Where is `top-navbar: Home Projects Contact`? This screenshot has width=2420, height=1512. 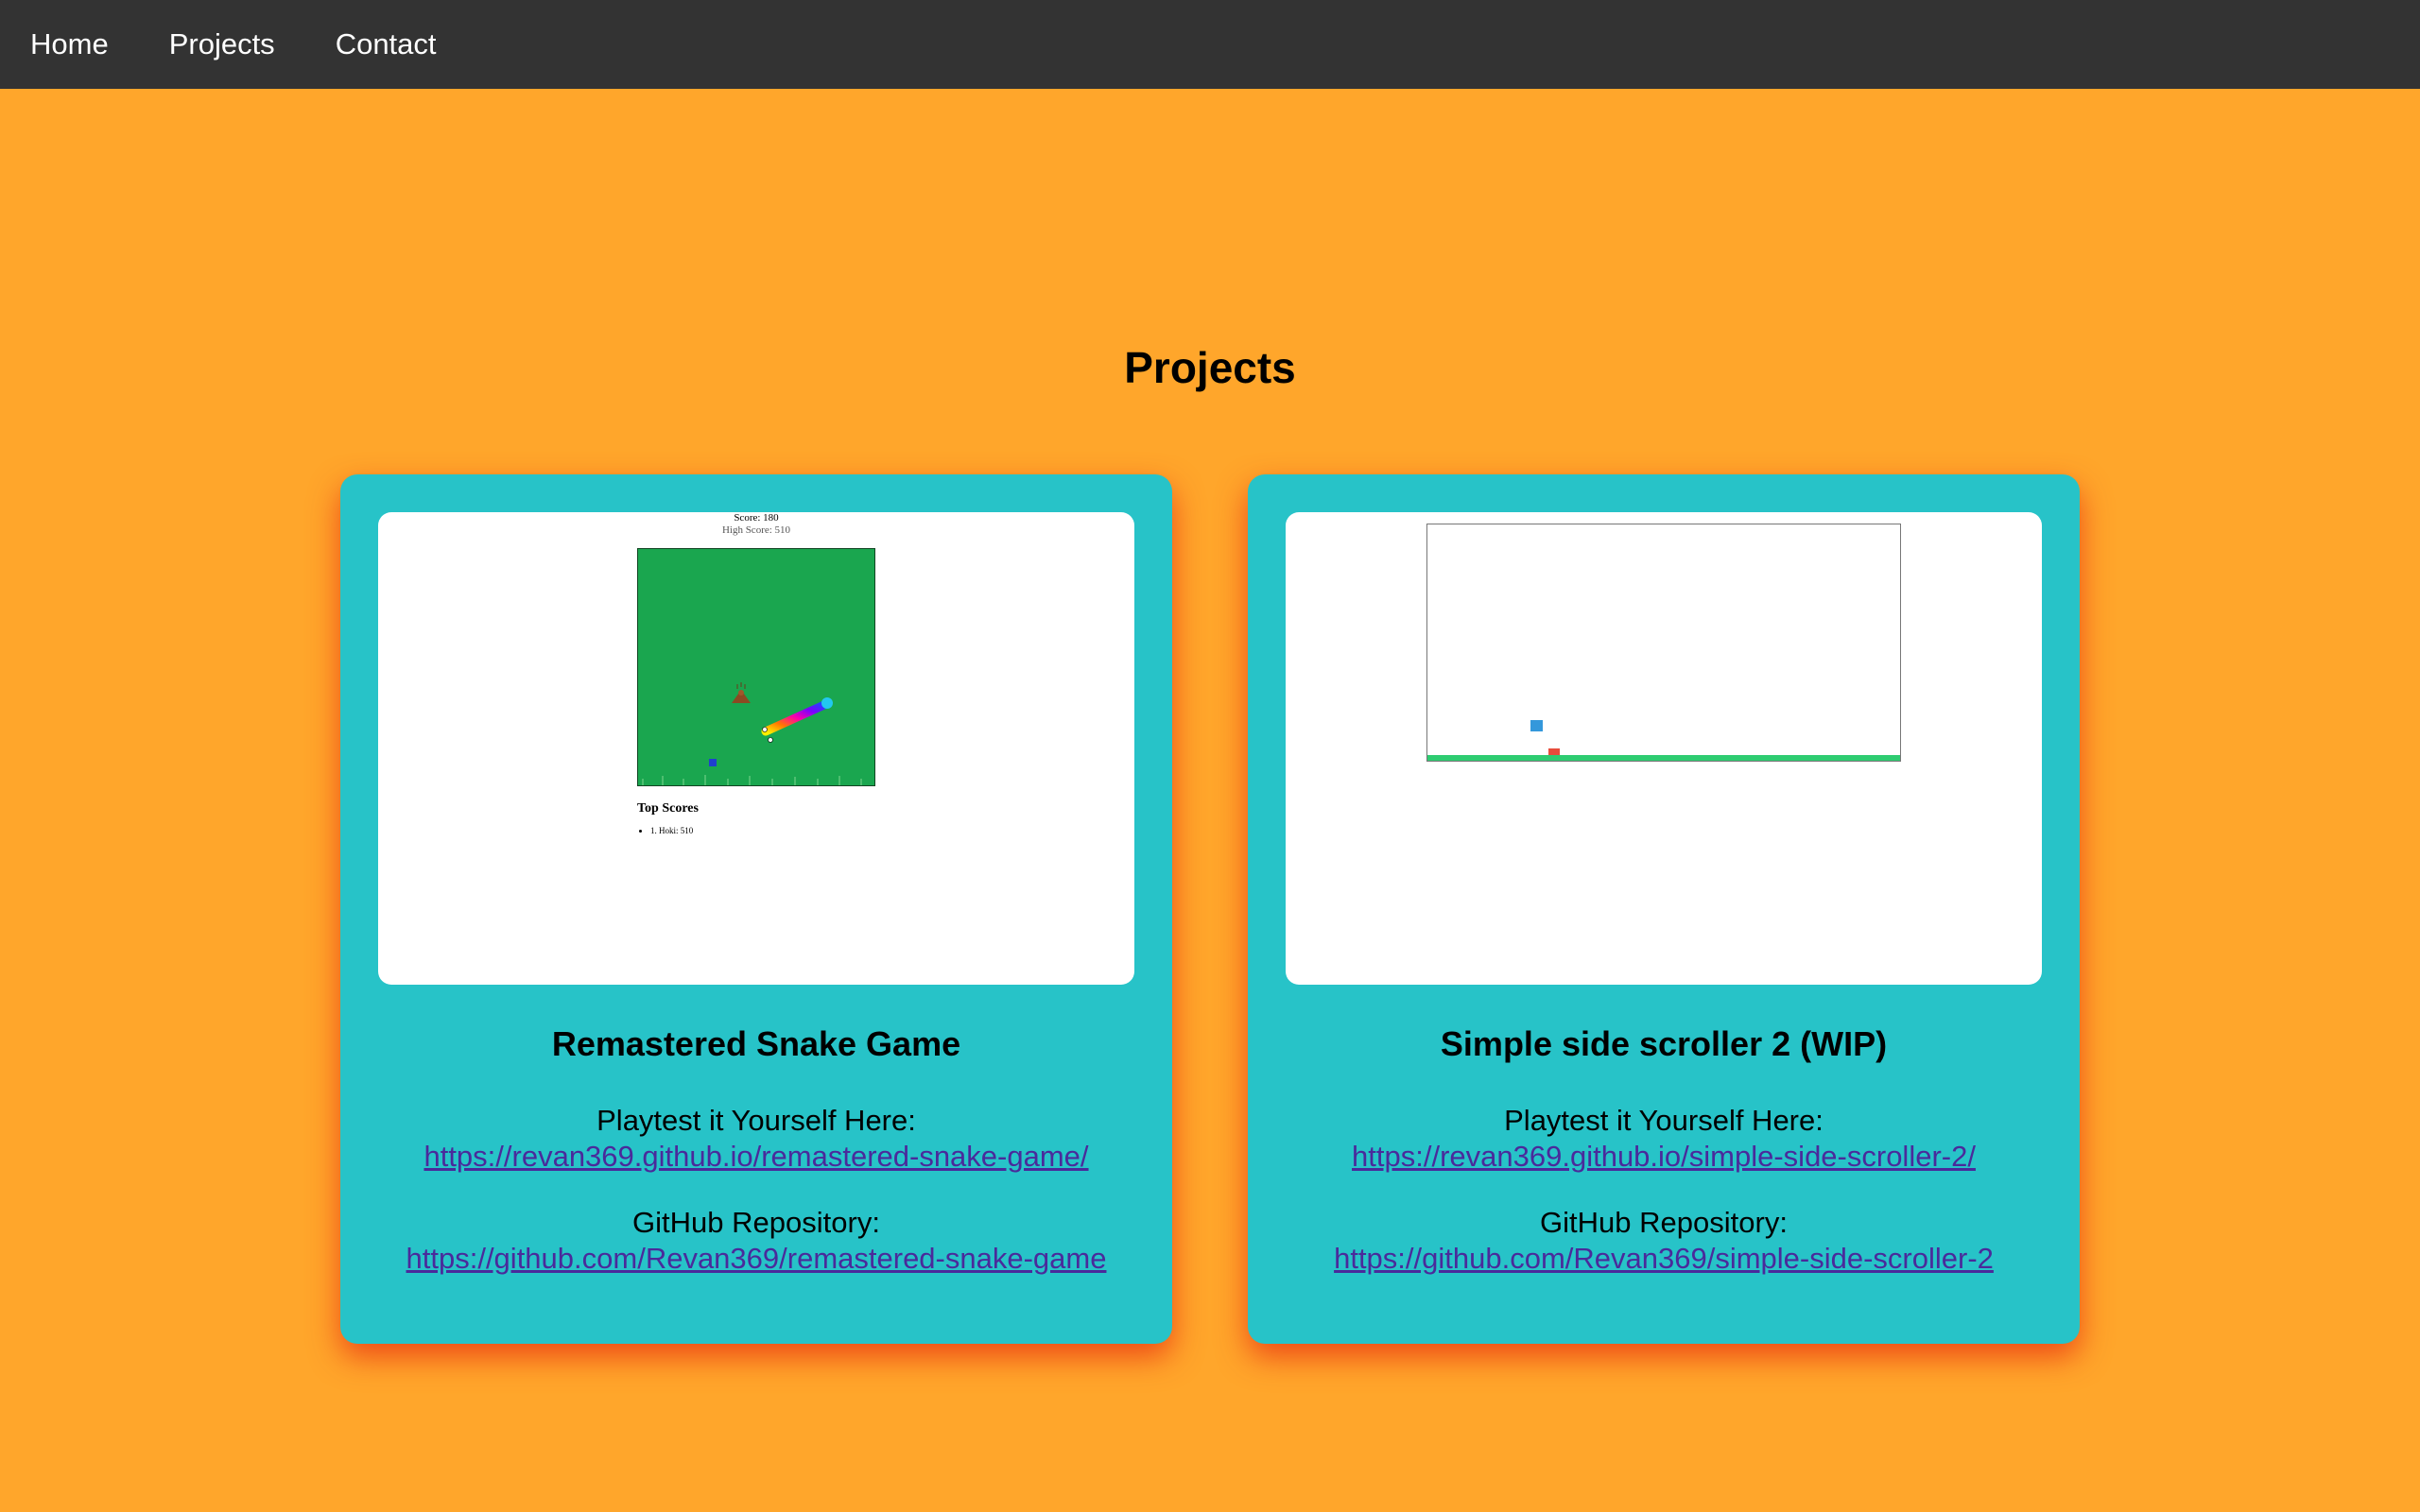 top-navbar: Home Projects Contact is located at coordinates (1210, 44).